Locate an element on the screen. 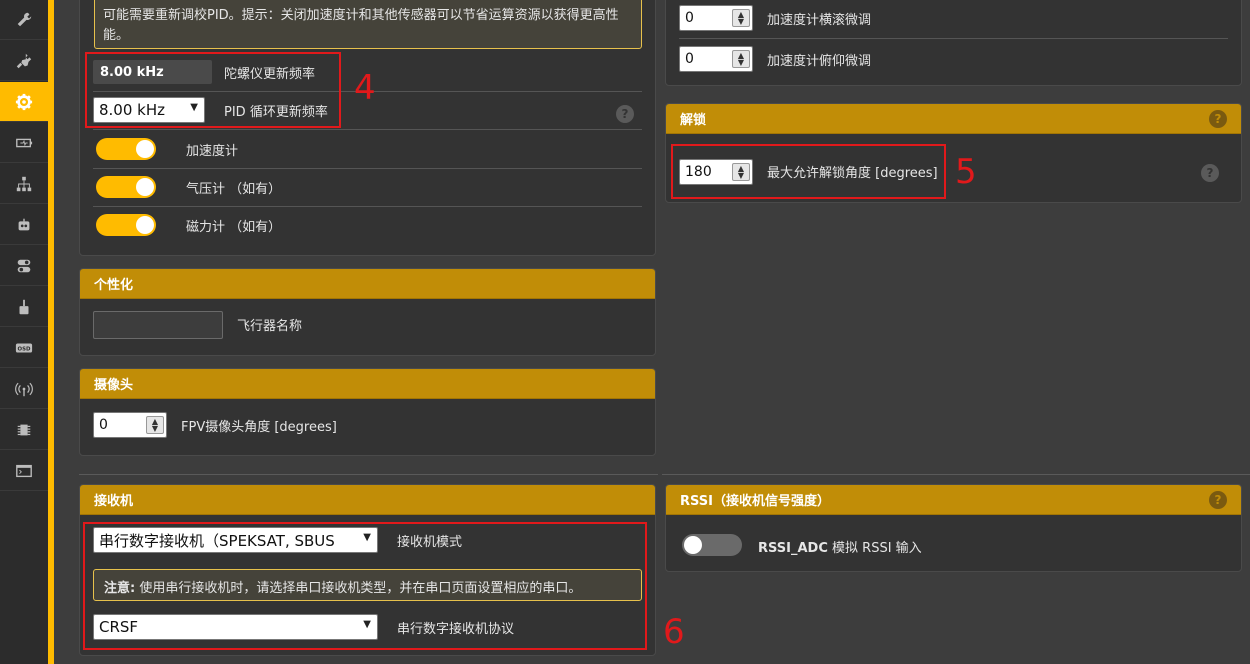 The image size is (1250, 664). plug-icon is located at coordinates (24, 60).